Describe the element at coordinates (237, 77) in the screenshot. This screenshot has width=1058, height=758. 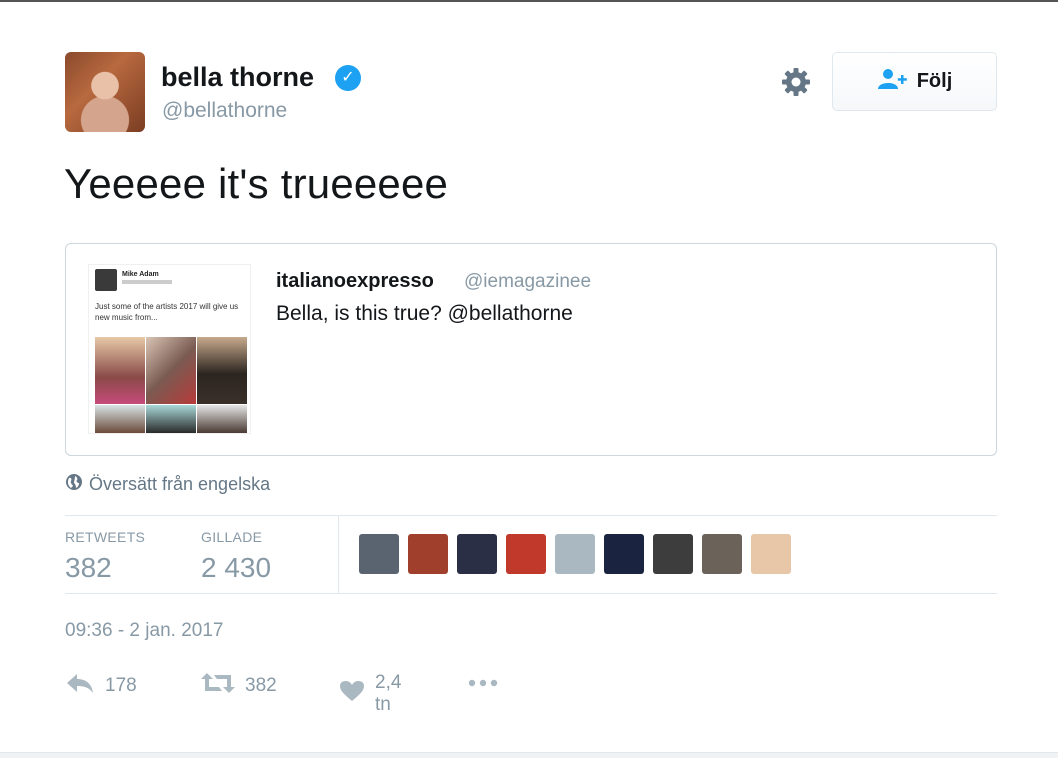
I see `user-name: bella thorne` at that location.